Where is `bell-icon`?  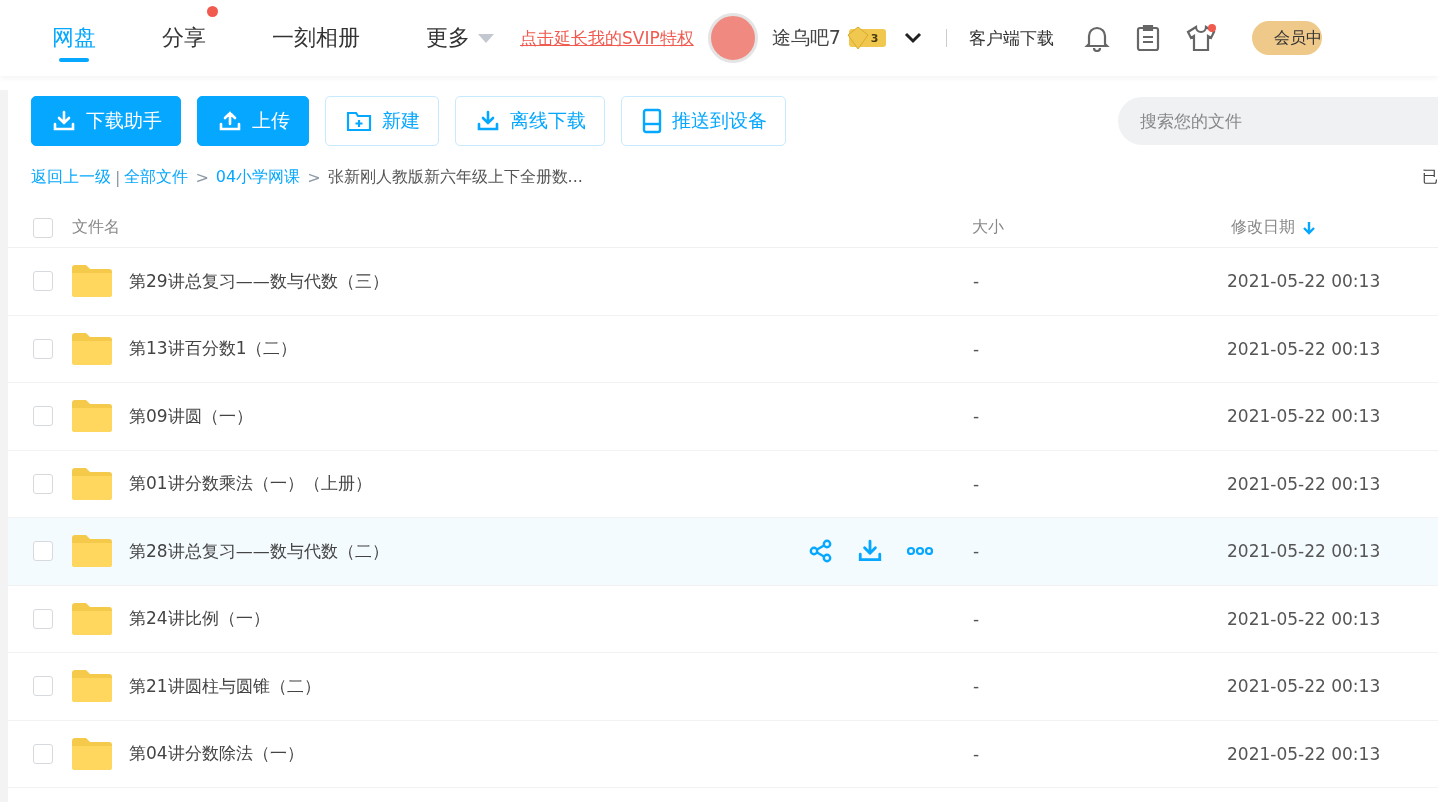
bell-icon is located at coordinates (1097, 38).